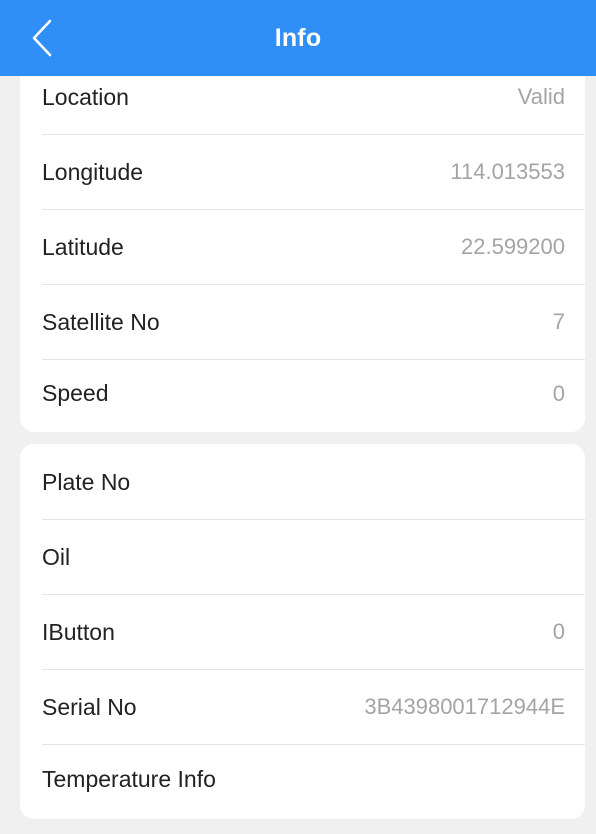  Describe the element at coordinates (541, 96) in the screenshot. I see `row-value: Valid` at that location.